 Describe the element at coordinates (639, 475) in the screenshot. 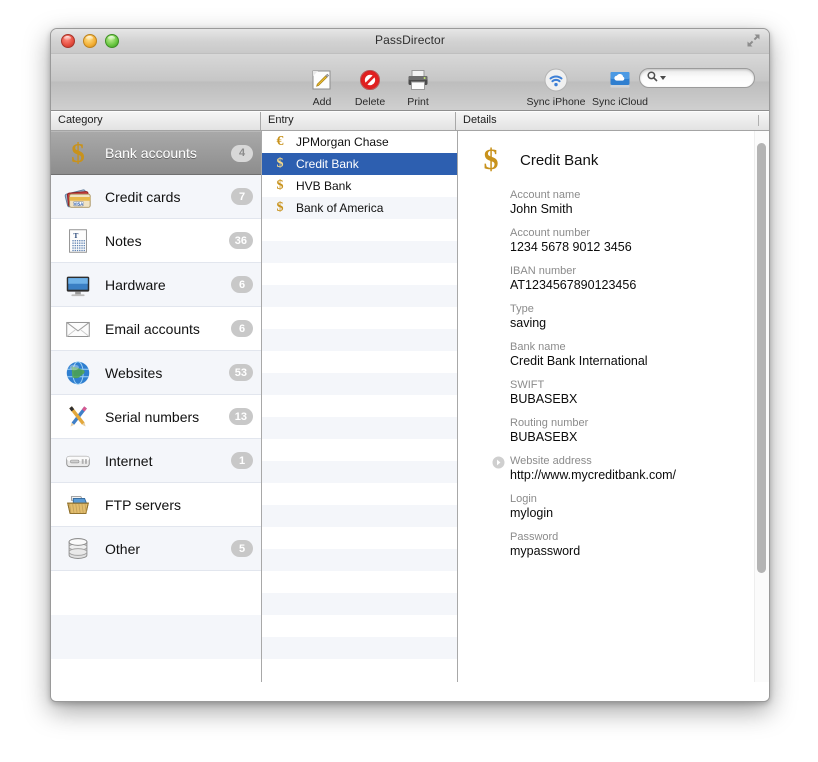

I see `detail-field-value: http://www.mycreditbank.com/` at that location.